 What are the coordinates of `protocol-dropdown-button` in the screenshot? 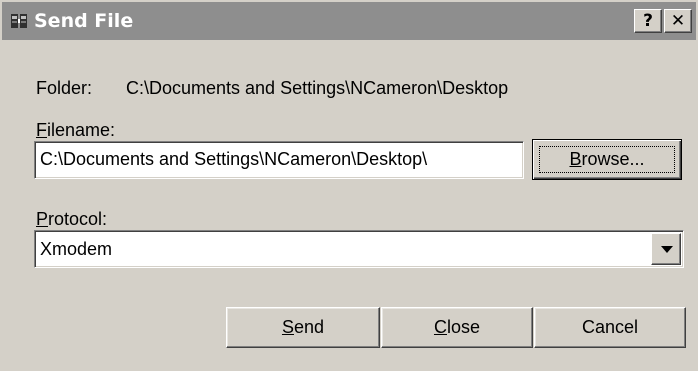 It's located at (666, 249).